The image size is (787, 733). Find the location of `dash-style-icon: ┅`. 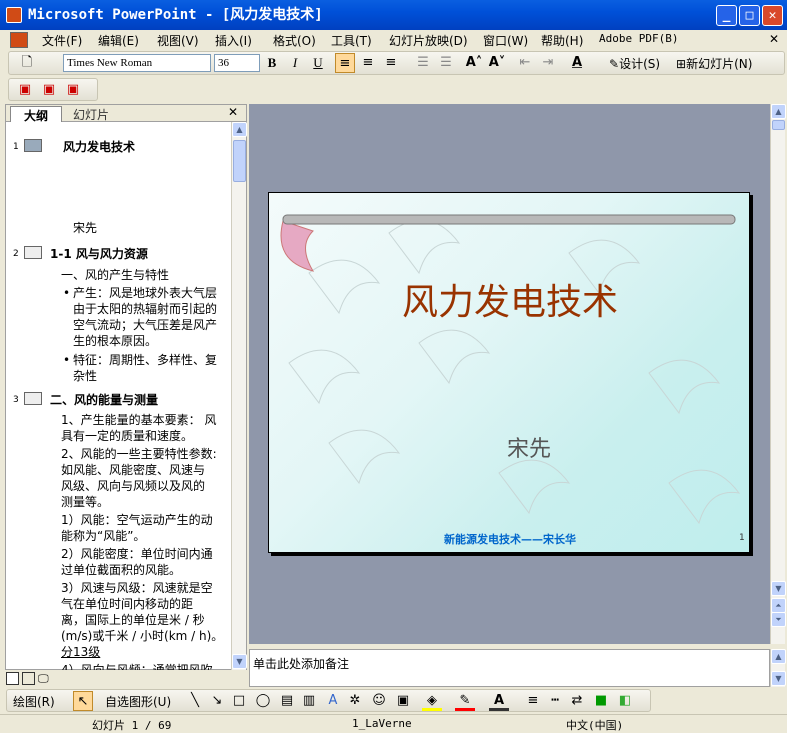

dash-style-icon: ┅ is located at coordinates (555, 701).